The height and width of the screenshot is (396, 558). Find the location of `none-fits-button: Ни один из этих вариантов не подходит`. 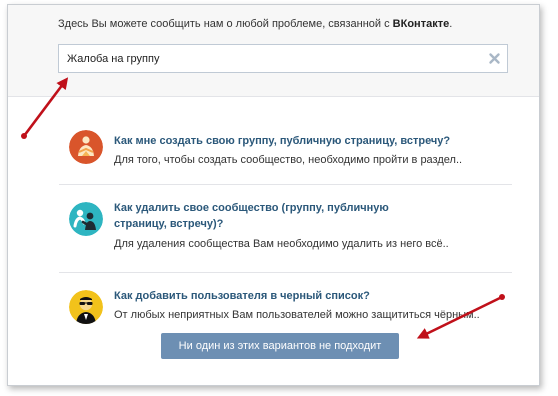

none-fits-button: Ни один из этих вариантов не подходит is located at coordinates (280, 346).